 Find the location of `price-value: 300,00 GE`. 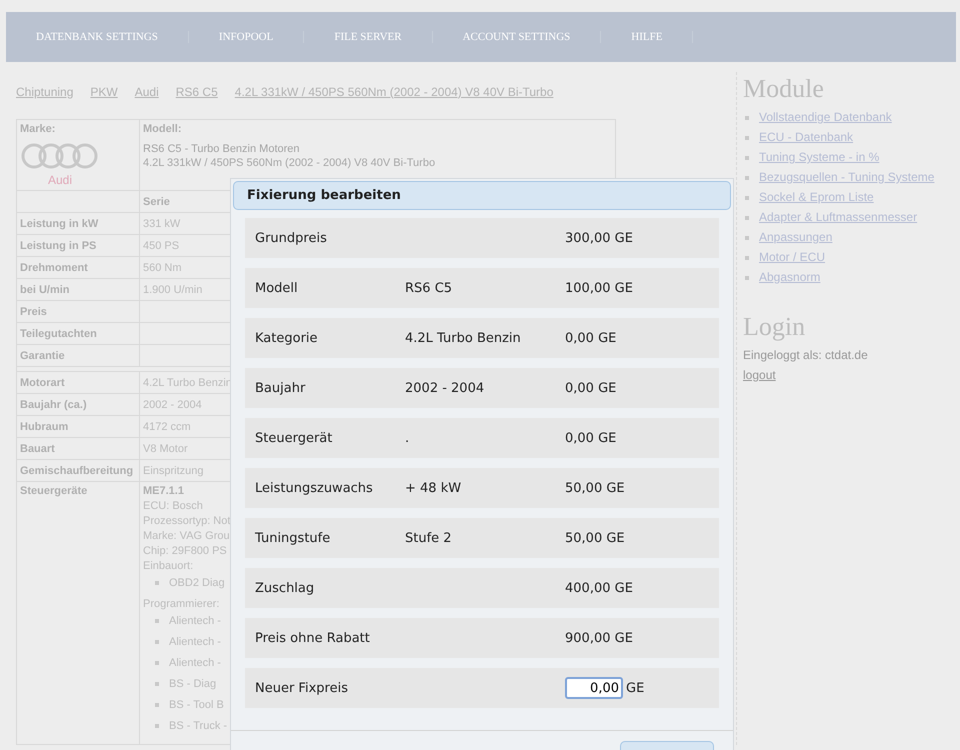

price-value: 300,00 GE is located at coordinates (599, 238).